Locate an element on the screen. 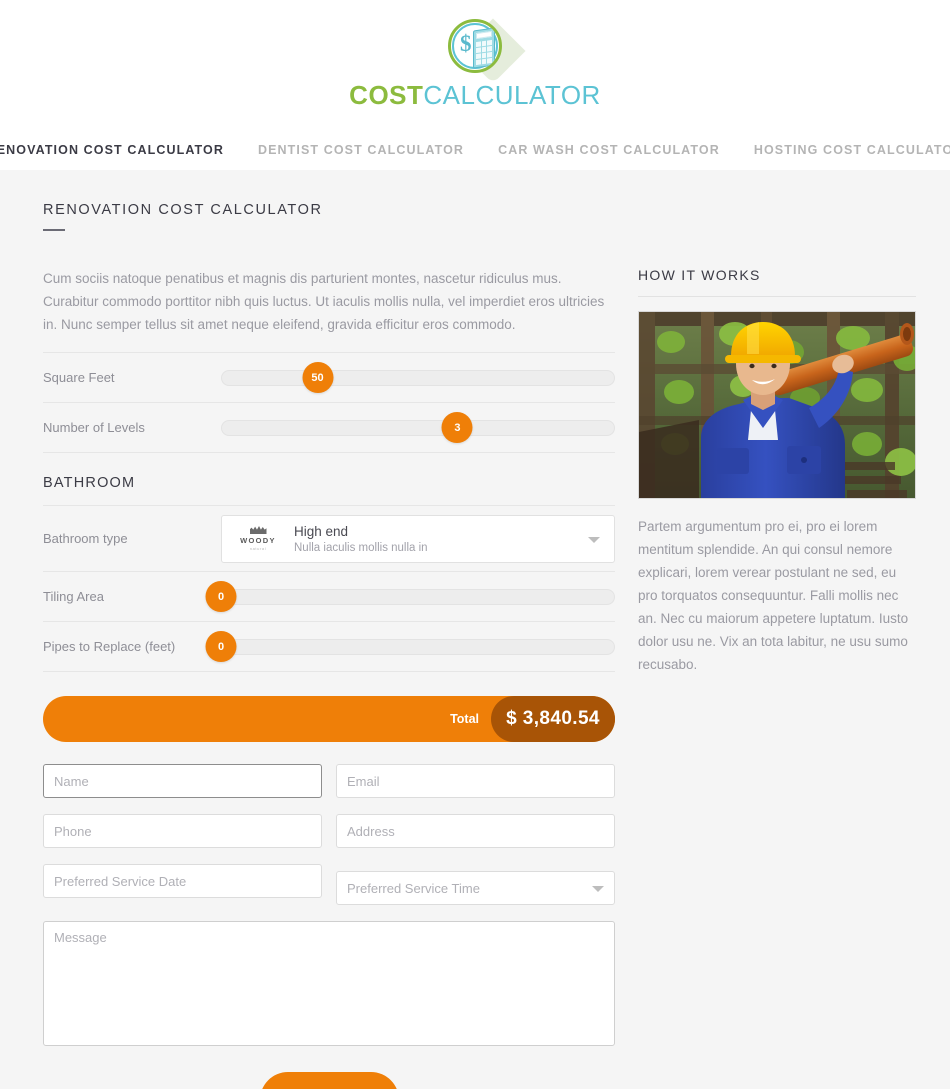  slider-row-tiling-area: Tiling Area 0 is located at coordinates (329, 597).